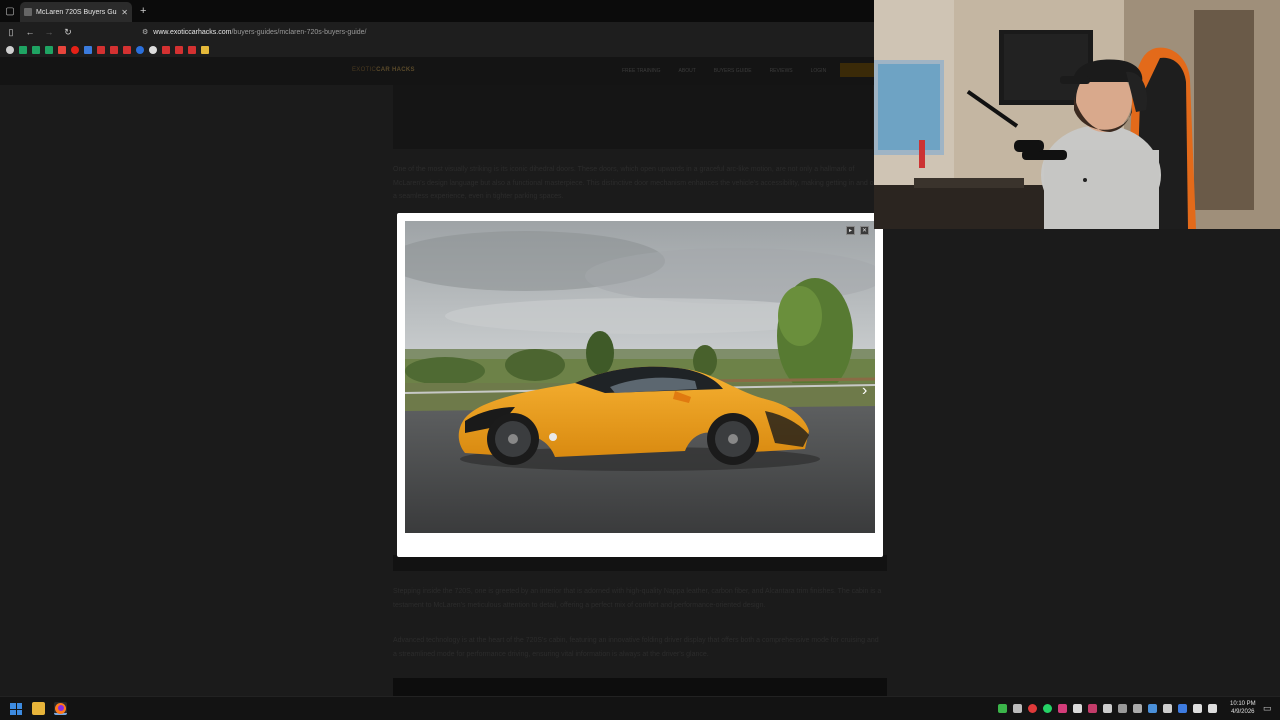  What do you see at coordinates (88, 49) in the screenshot?
I see `bookmark-check-icon` at bounding box center [88, 49].